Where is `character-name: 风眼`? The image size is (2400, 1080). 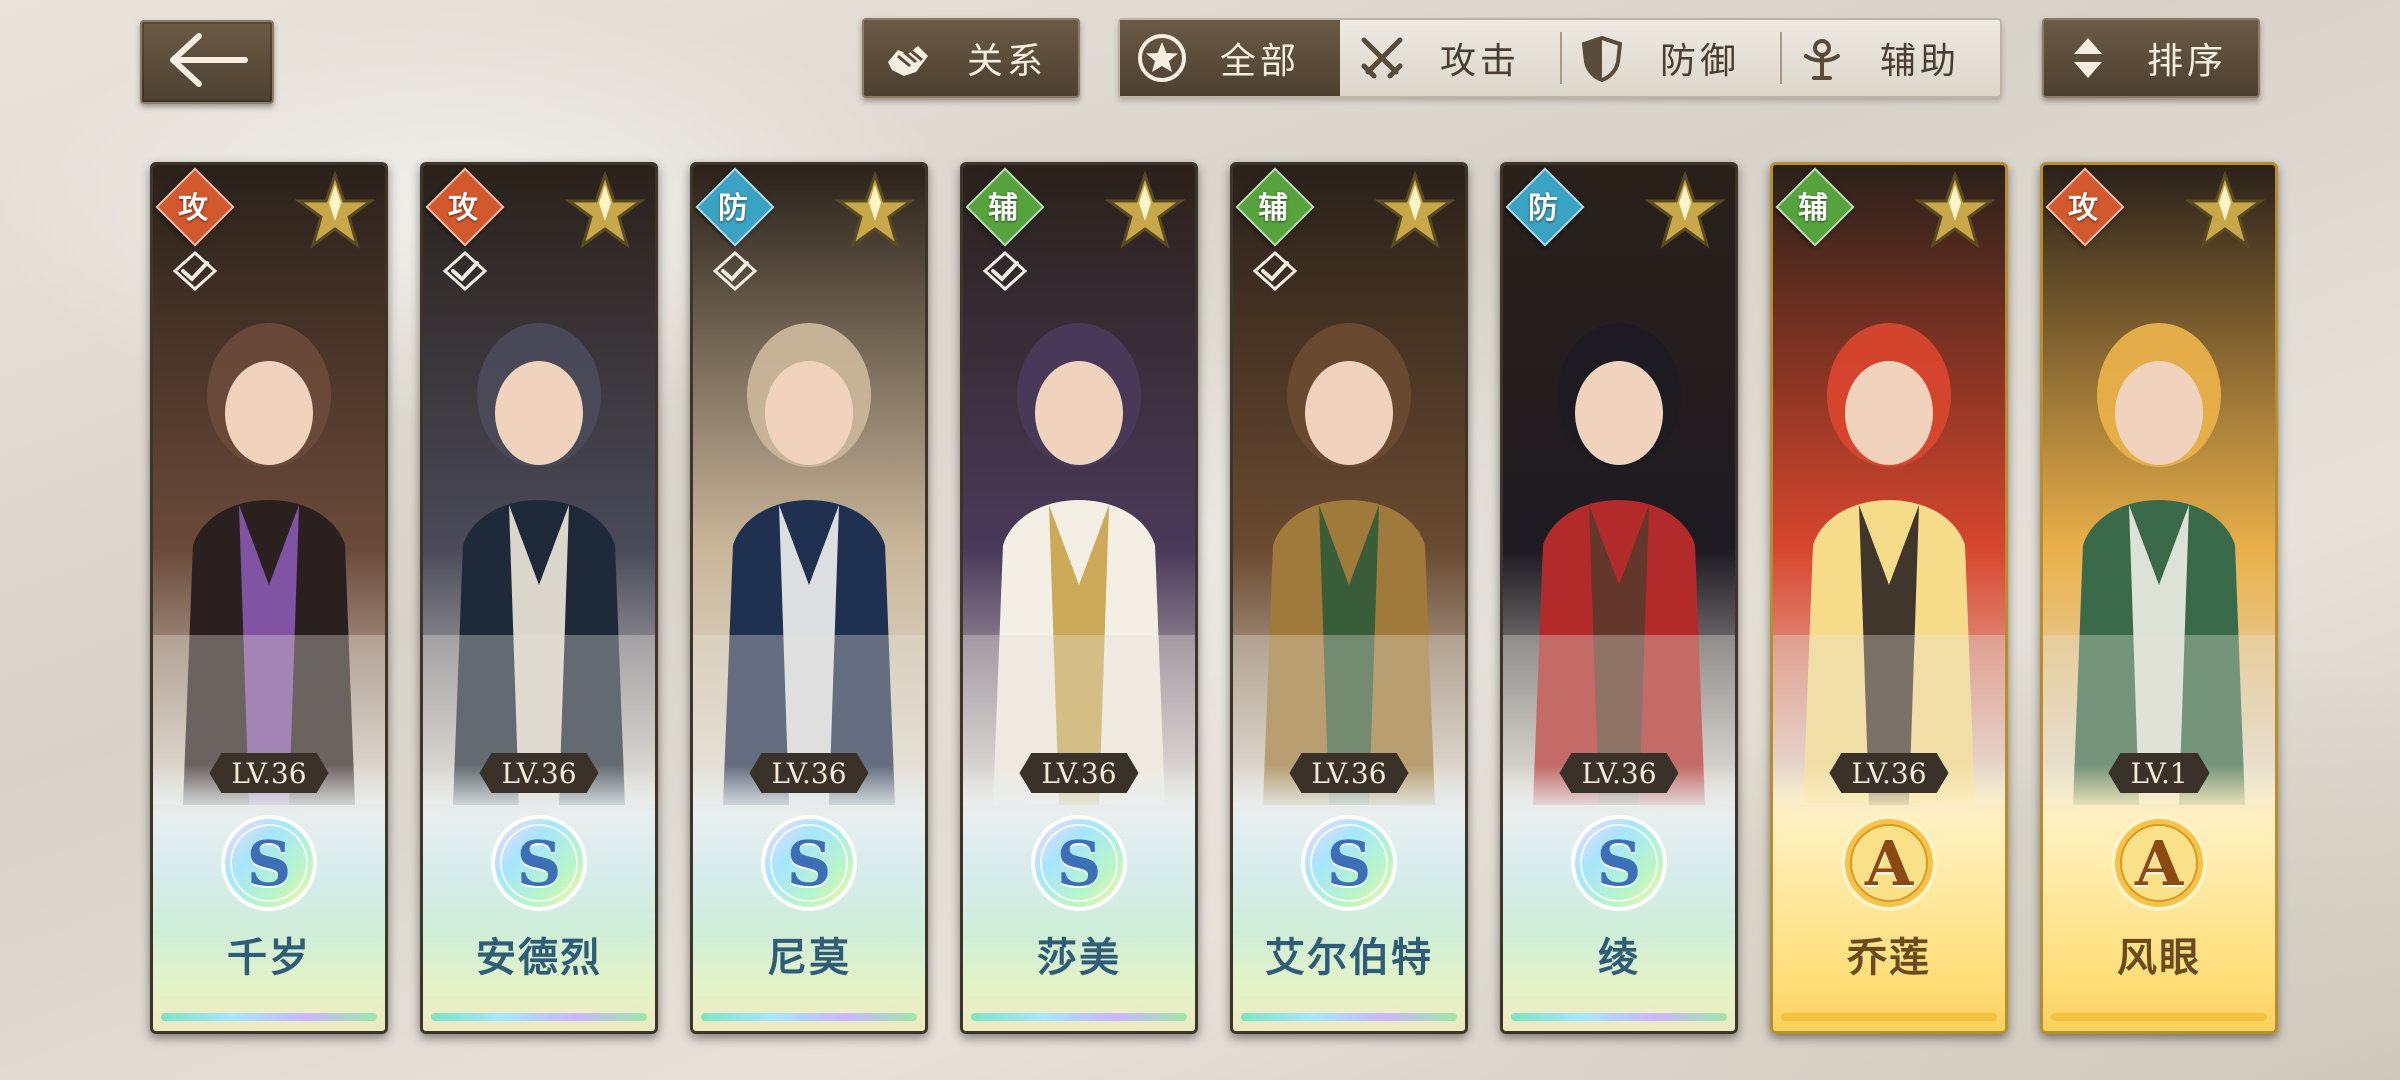
character-name: 风眼 is located at coordinates (2159, 958).